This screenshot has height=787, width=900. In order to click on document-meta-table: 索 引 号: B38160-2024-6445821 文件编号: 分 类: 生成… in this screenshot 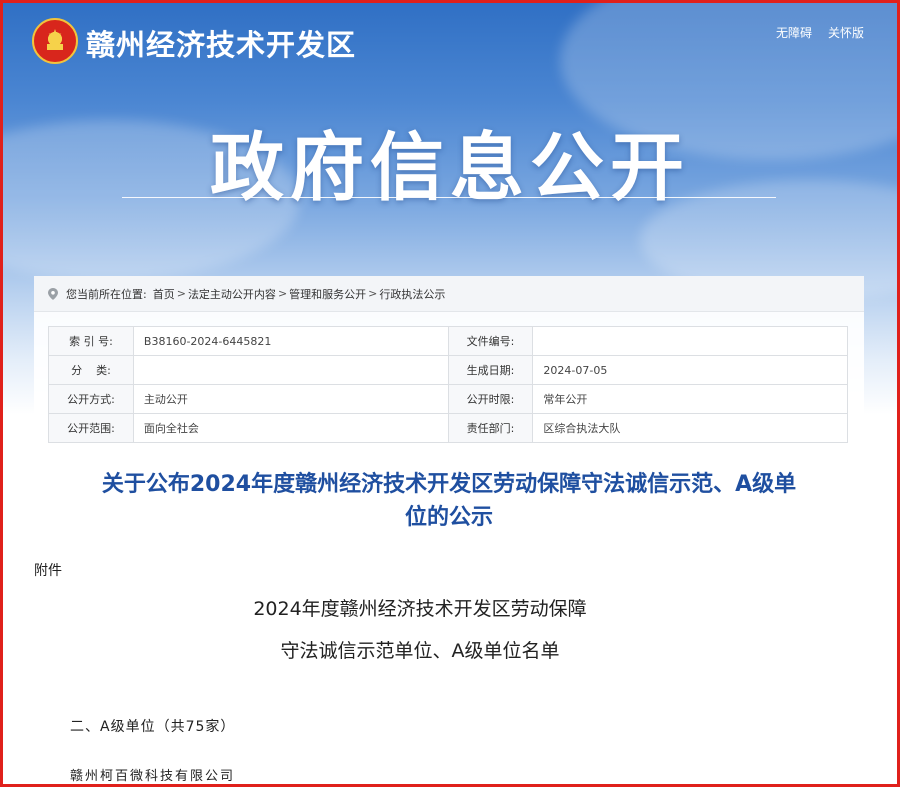, I will do `click(448, 384)`.